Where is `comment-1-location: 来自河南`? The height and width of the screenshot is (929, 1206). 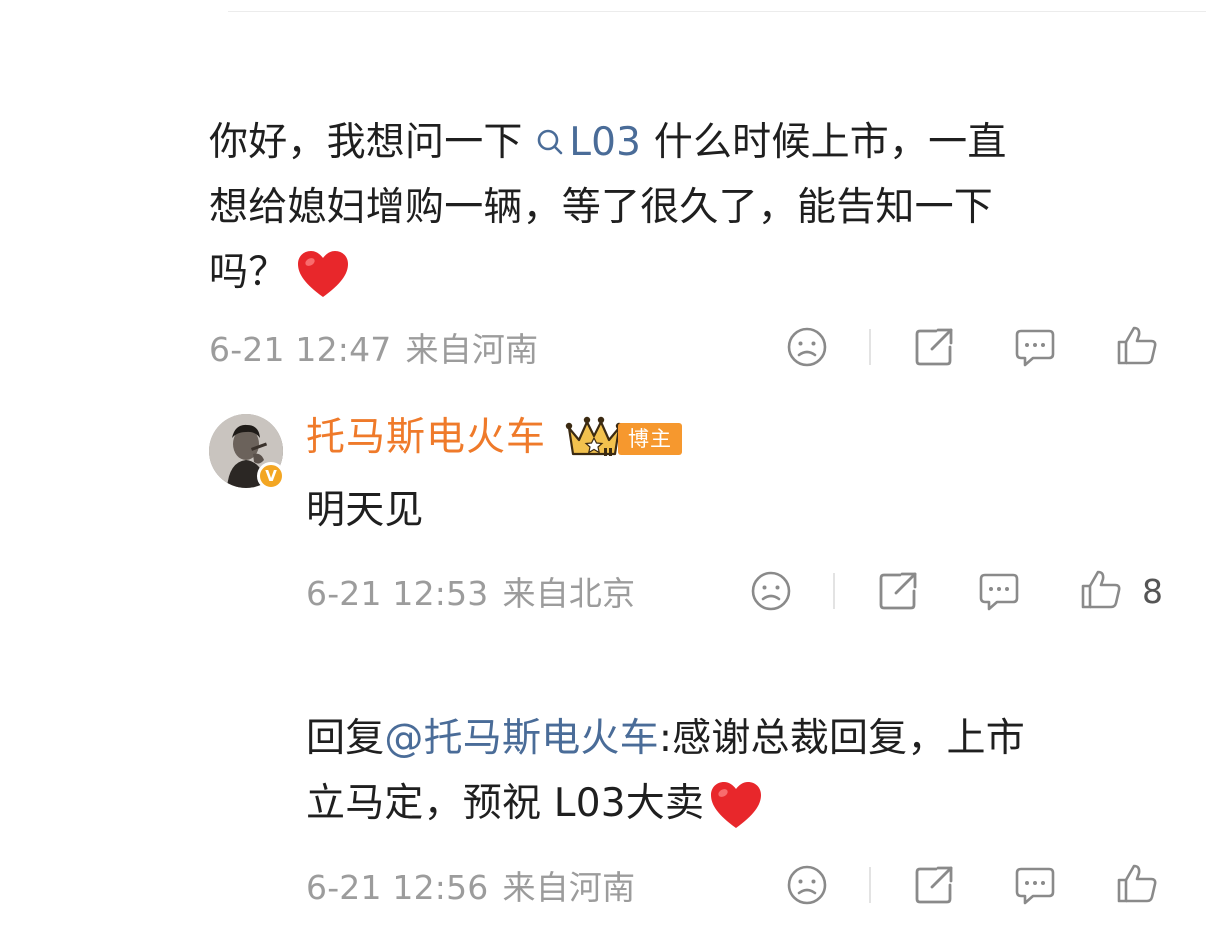 comment-1-location: 来自河南 is located at coordinates (472, 349).